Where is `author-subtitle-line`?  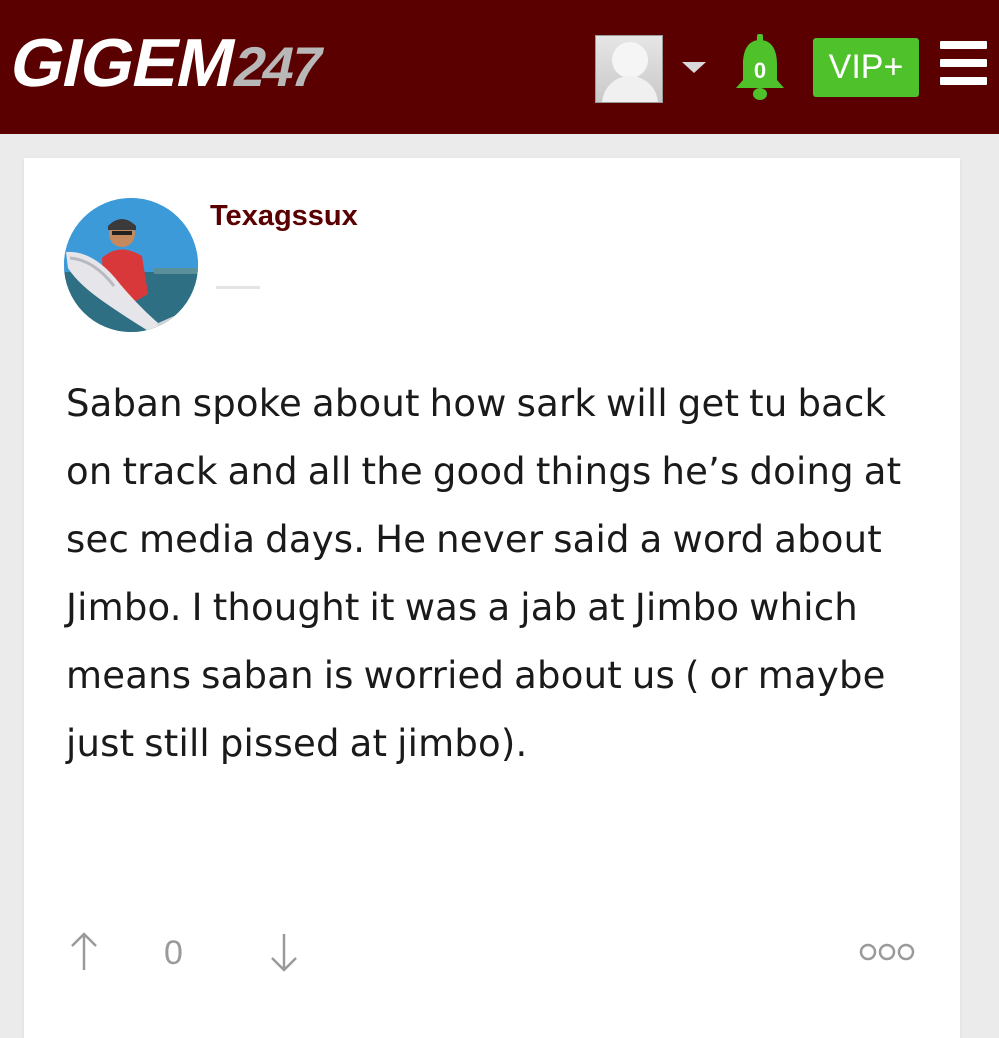
author-subtitle-line is located at coordinates (238, 287).